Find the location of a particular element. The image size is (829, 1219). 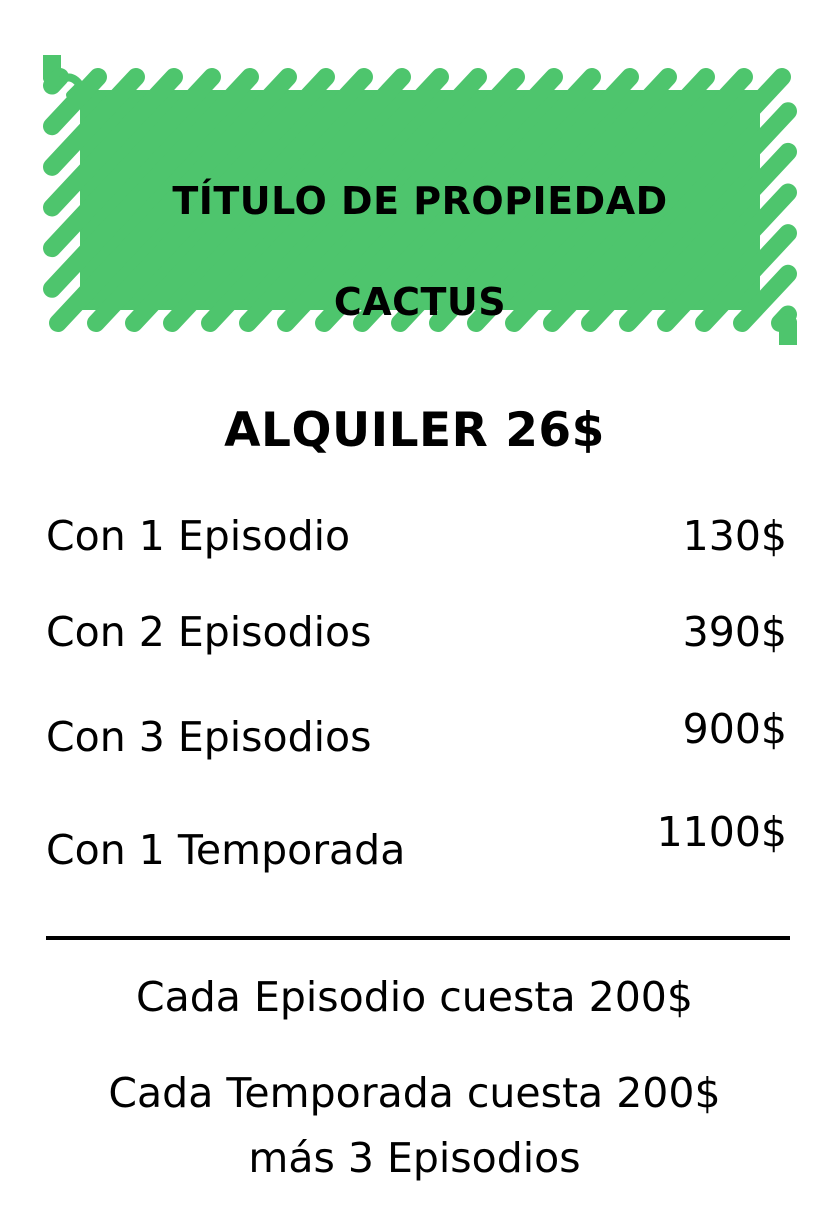

property-name: CACTUS is located at coordinates (420, 302).